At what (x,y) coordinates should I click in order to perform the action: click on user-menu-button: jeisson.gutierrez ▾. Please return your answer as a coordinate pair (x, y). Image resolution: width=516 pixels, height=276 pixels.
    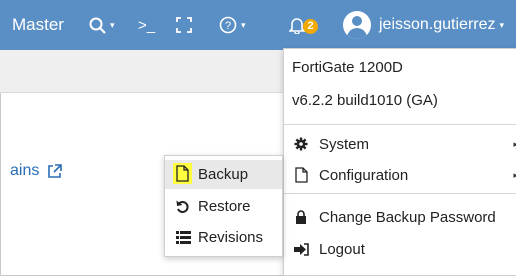
    Looking at the image, I should click on (423, 25).